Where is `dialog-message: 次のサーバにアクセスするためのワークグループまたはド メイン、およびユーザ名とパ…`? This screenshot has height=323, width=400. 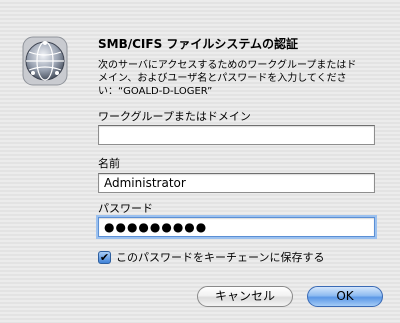
dialog-message: 次のサーバにアクセスするためのワークグループまたはド メイン、およびユーザ名とパ… is located at coordinates (240, 78).